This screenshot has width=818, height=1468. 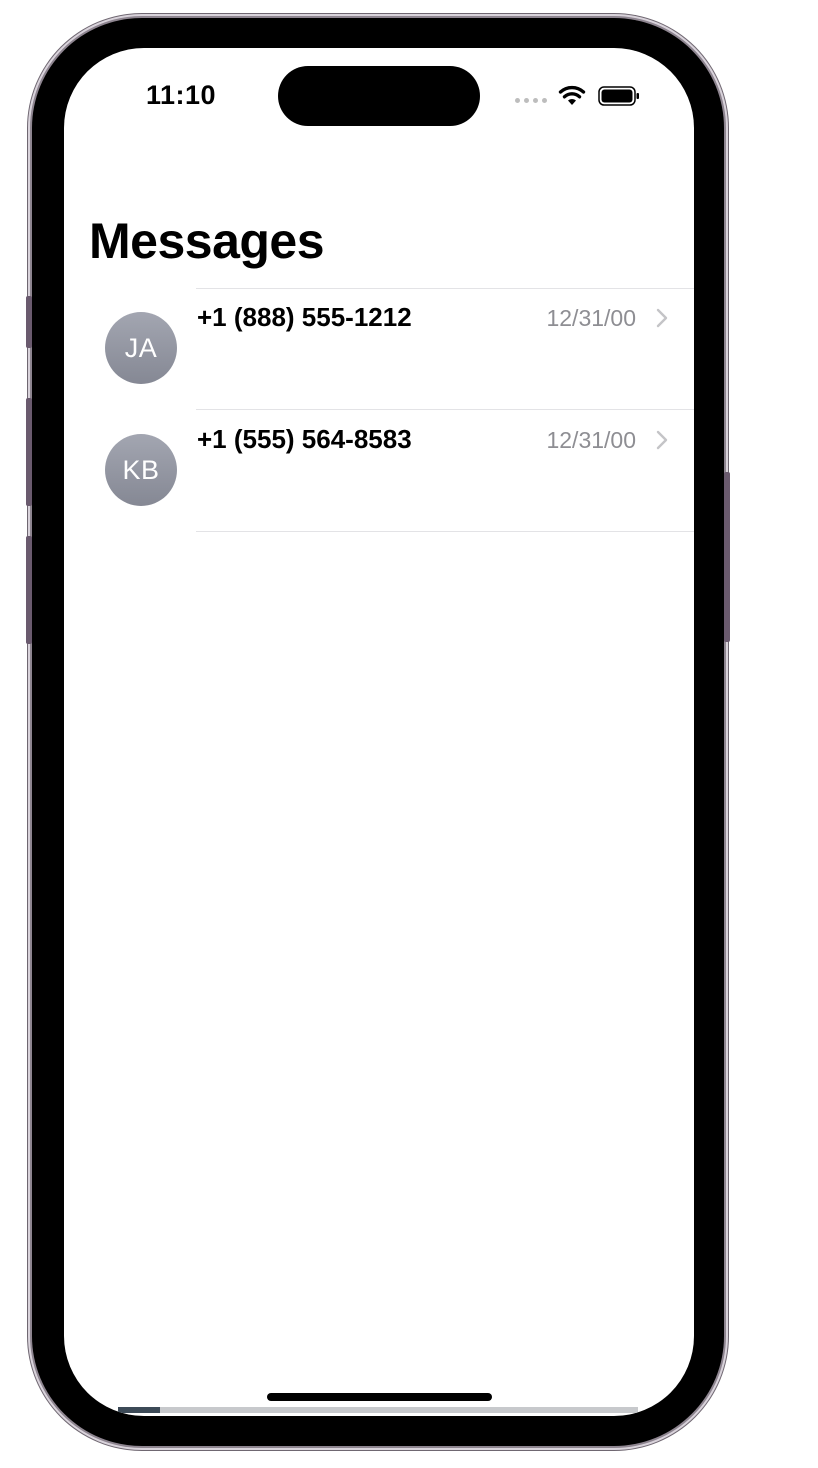 What do you see at coordinates (378, 1410) in the screenshot?
I see `bottom-strip` at bounding box center [378, 1410].